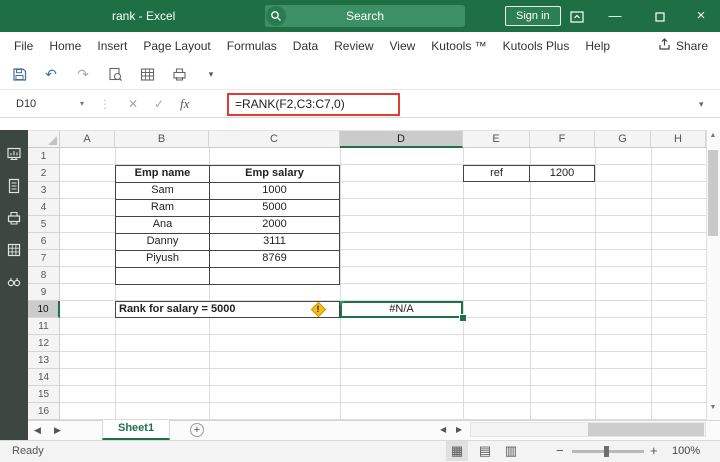  I want to click on enter-icon: ✓, so click(159, 104).